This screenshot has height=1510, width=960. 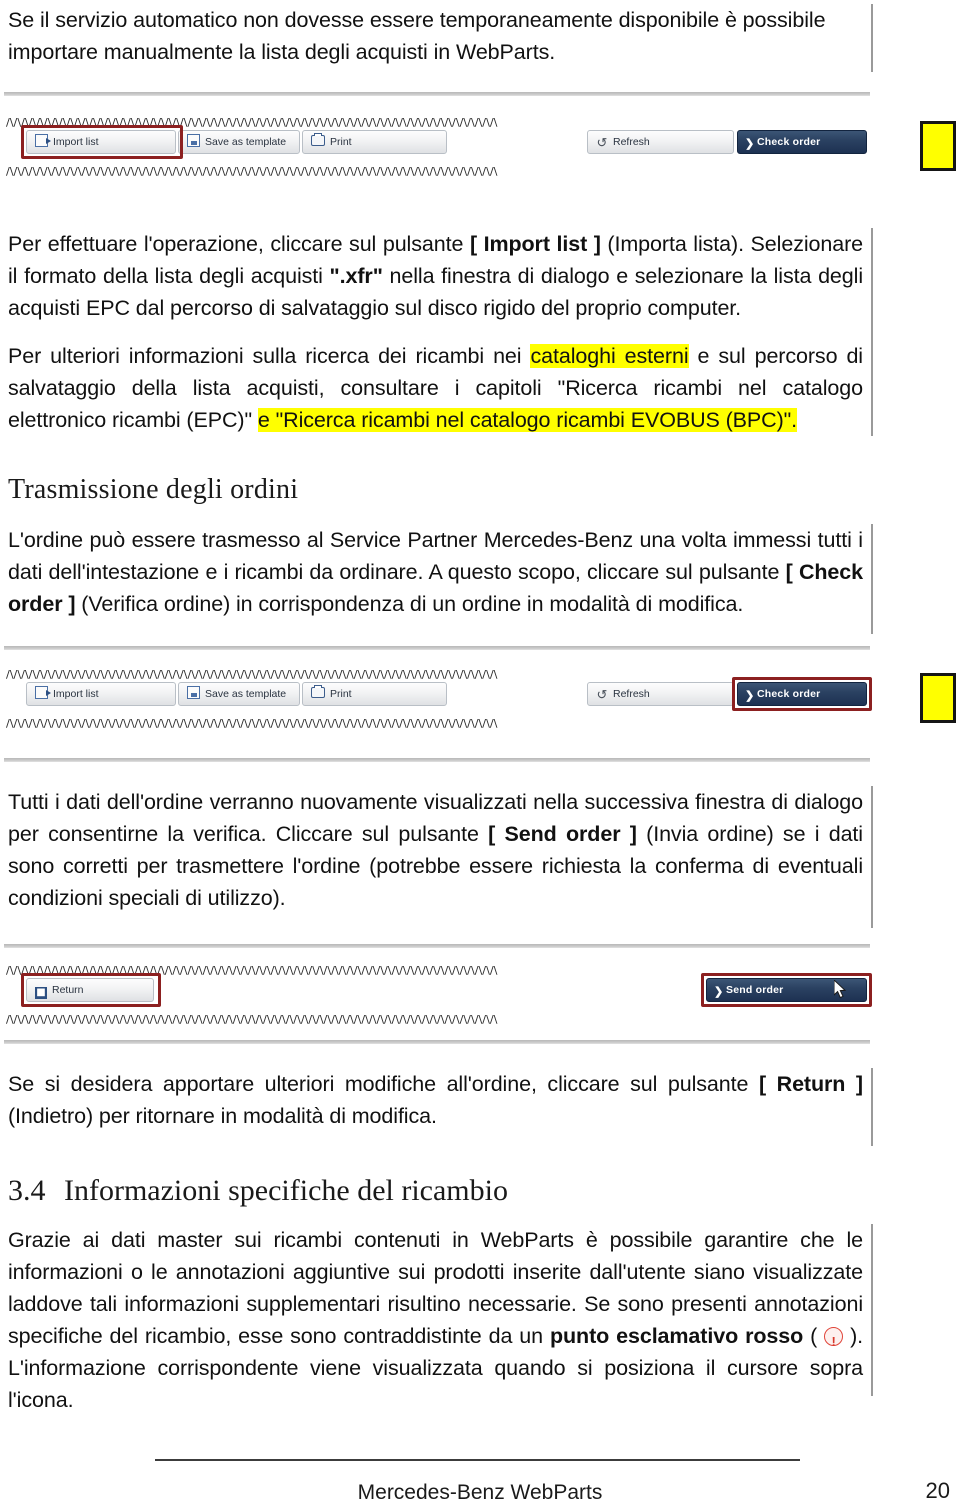 I want to click on heading-trasmissione: Trasmissione degli ordini, so click(x=153, y=489).